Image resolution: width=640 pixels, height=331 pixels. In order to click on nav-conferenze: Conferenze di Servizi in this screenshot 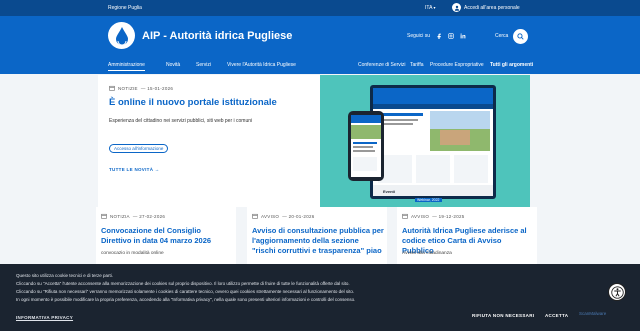, I will do `click(382, 65)`.